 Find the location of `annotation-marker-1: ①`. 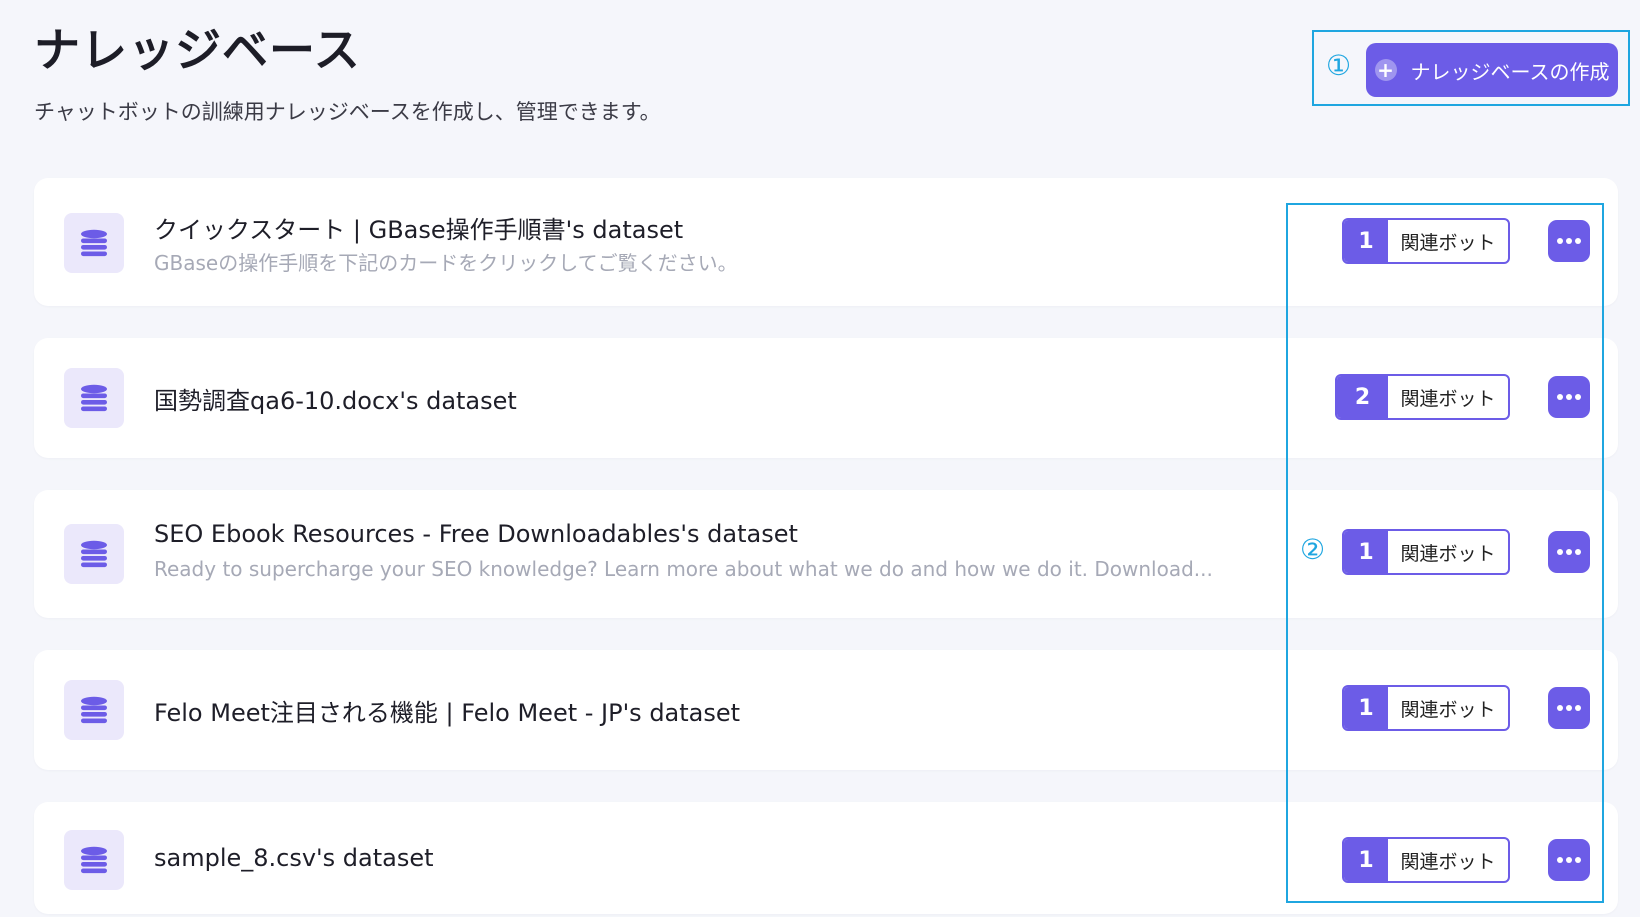

annotation-marker-1: ① is located at coordinates (1339, 65).